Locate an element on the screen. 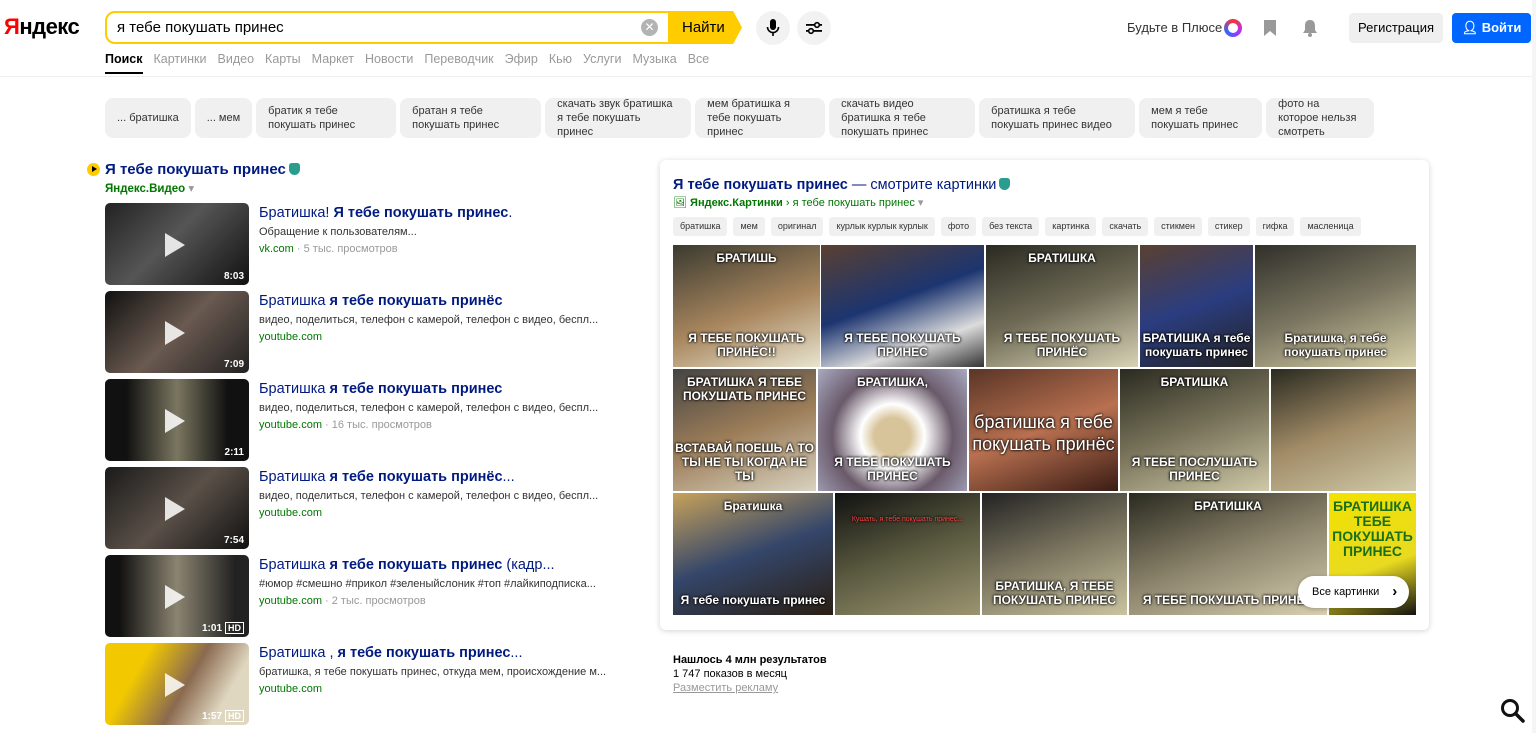  video-meta: youtube.com is located at coordinates (290, 337).